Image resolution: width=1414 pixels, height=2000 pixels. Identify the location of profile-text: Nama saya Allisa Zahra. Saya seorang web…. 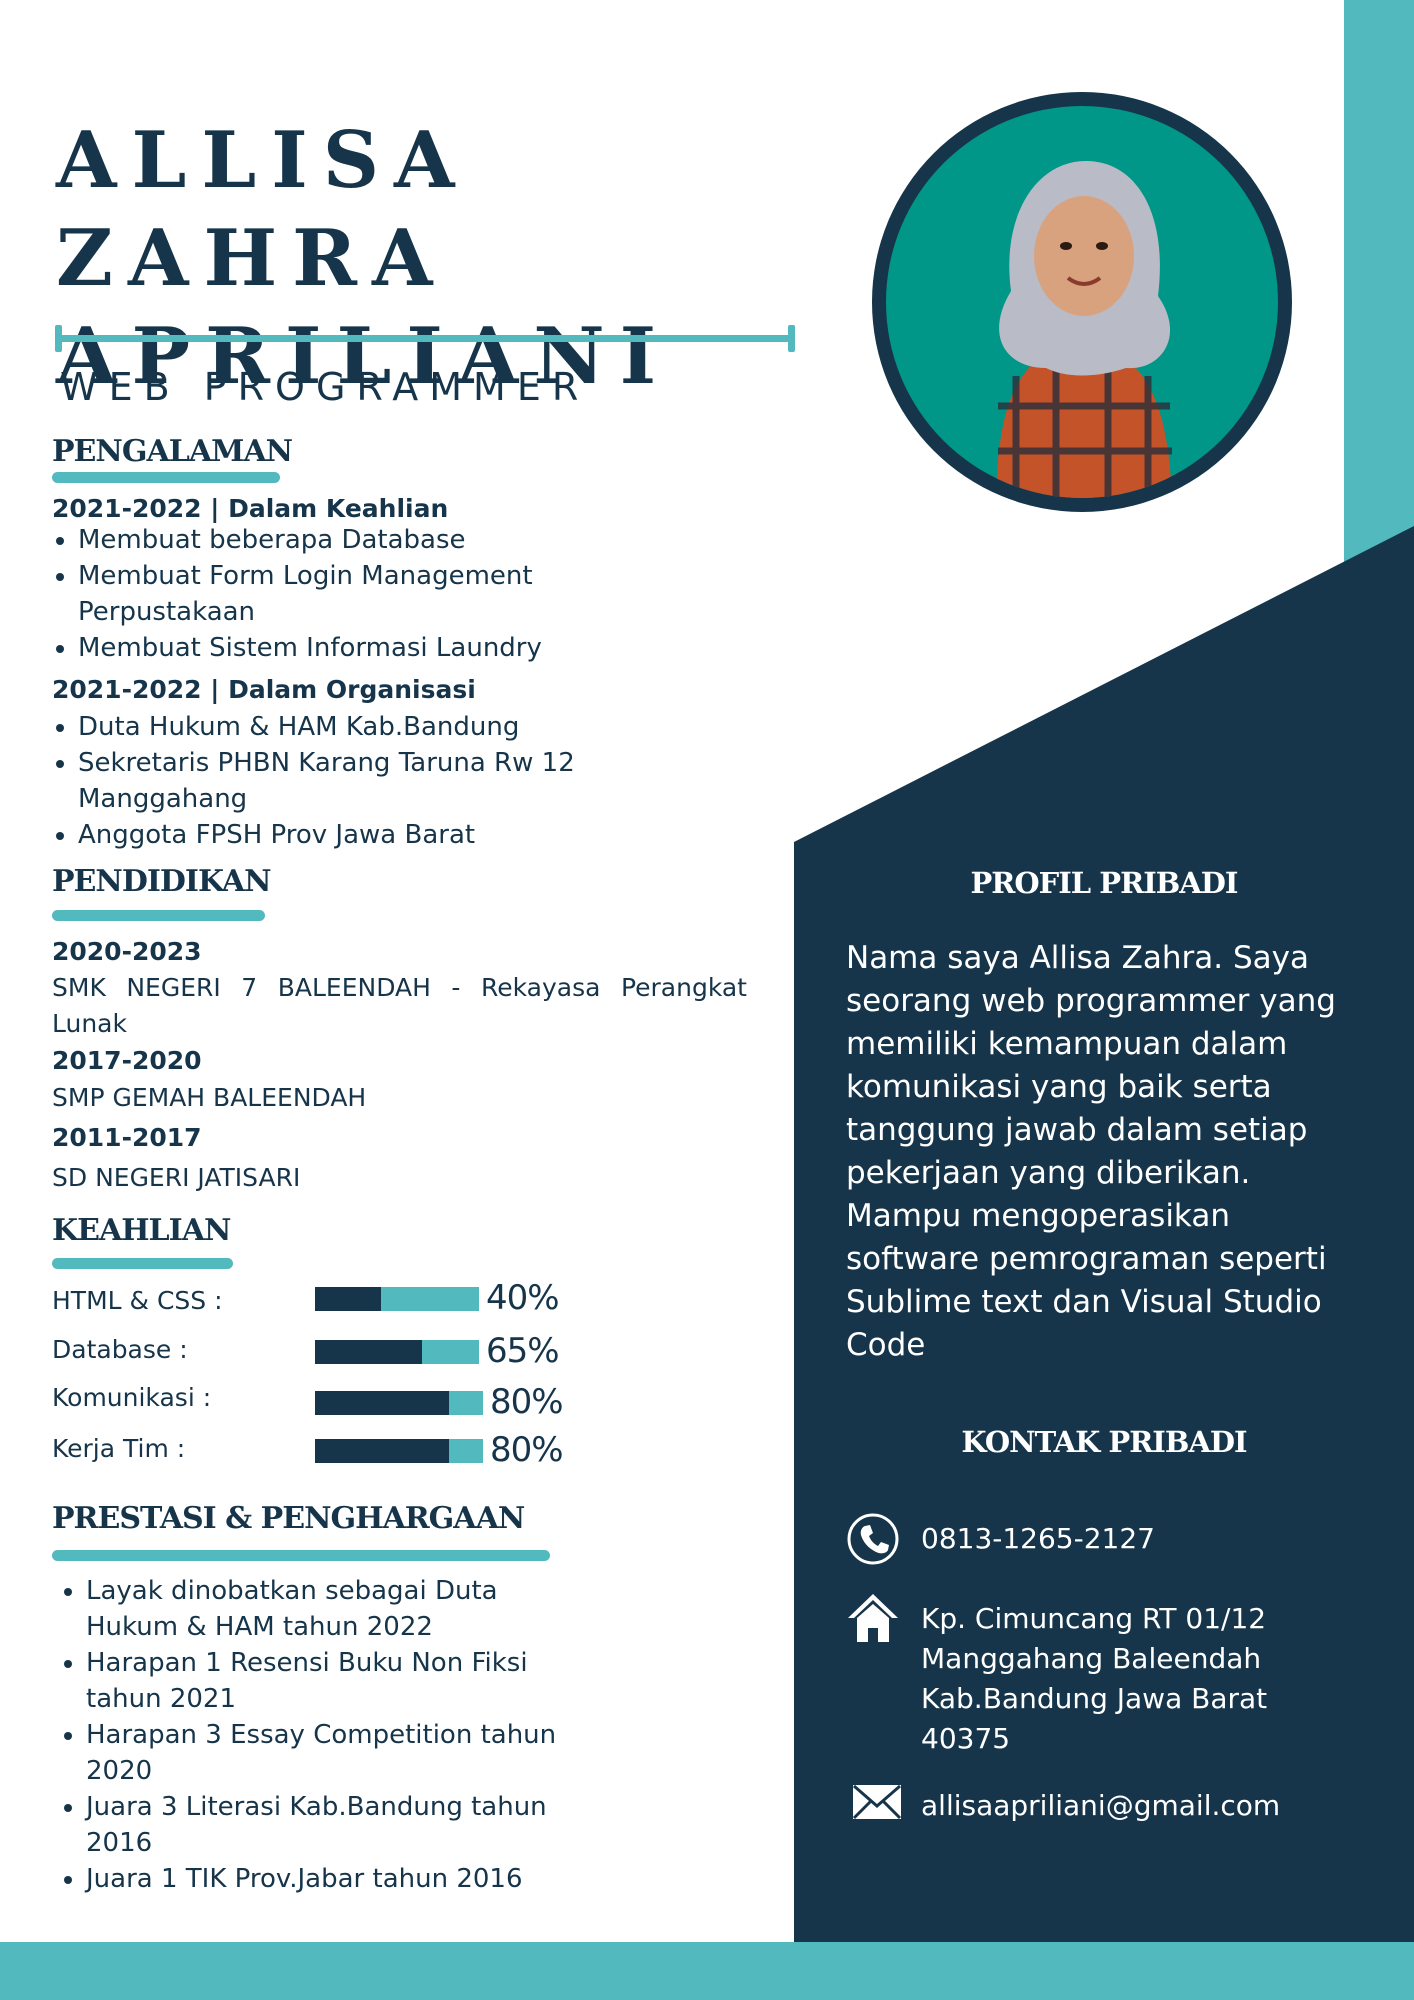
(1091, 1151).